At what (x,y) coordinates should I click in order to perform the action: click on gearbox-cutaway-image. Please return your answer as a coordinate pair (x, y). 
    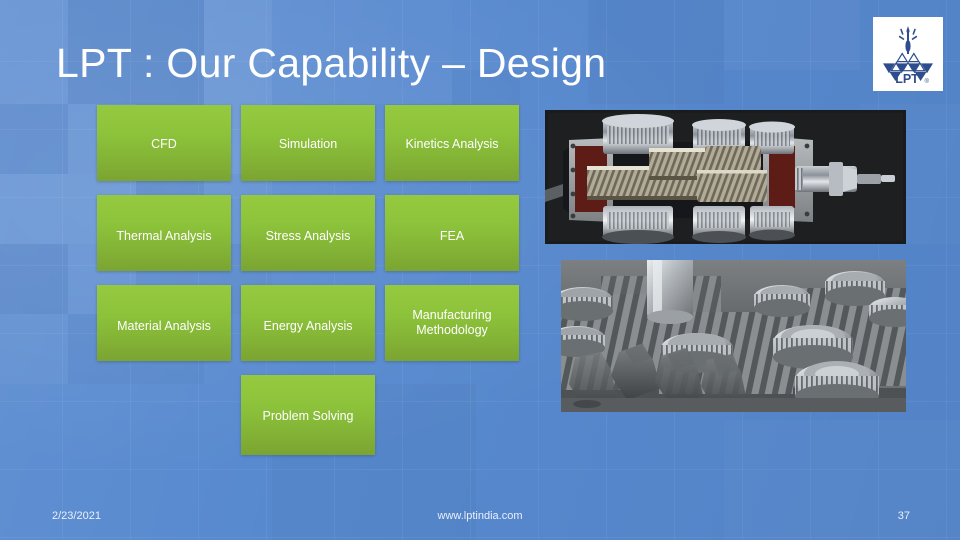
    Looking at the image, I should click on (725, 177).